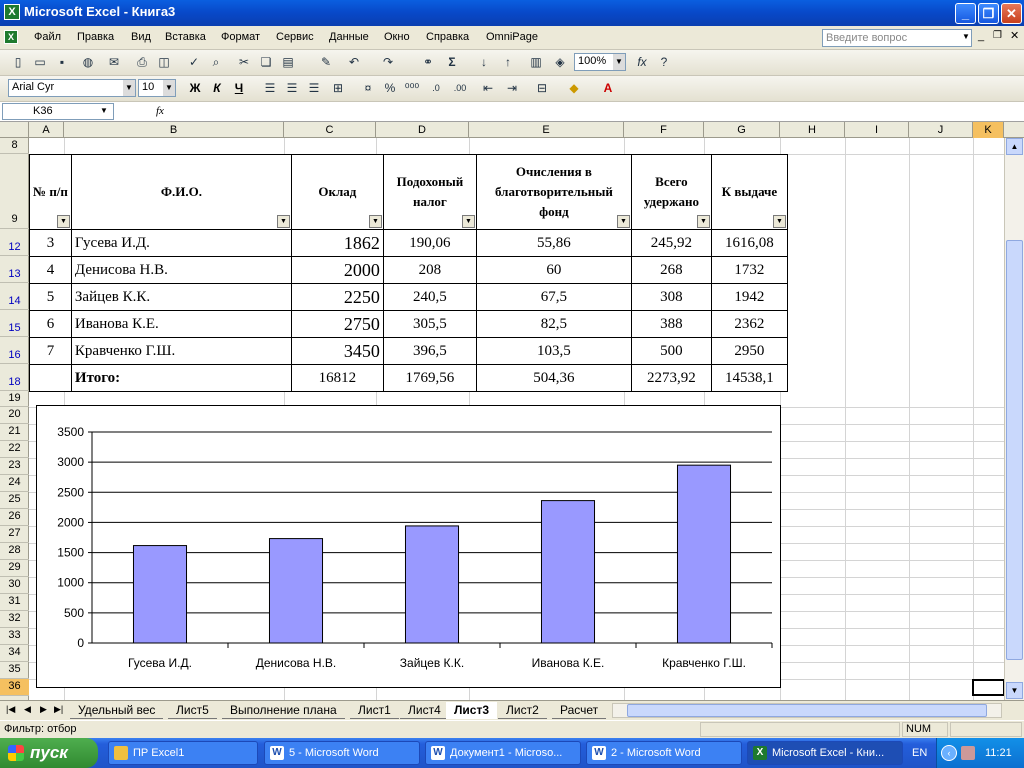 This screenshot has height=768, width=1024. What do you see at coordinates (181, 270) in the screenshot?
I see `cell-name: Денисова Н.В.` at bounding box center [181, 270].